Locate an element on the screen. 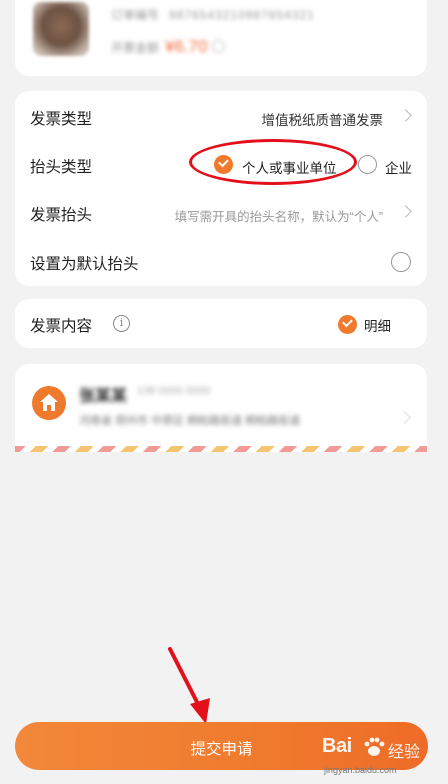 The height and width of the screenshot is (784, 448). watermark: Bai 经验 jingyan.baidu.com is located at coordinates (377, 756).